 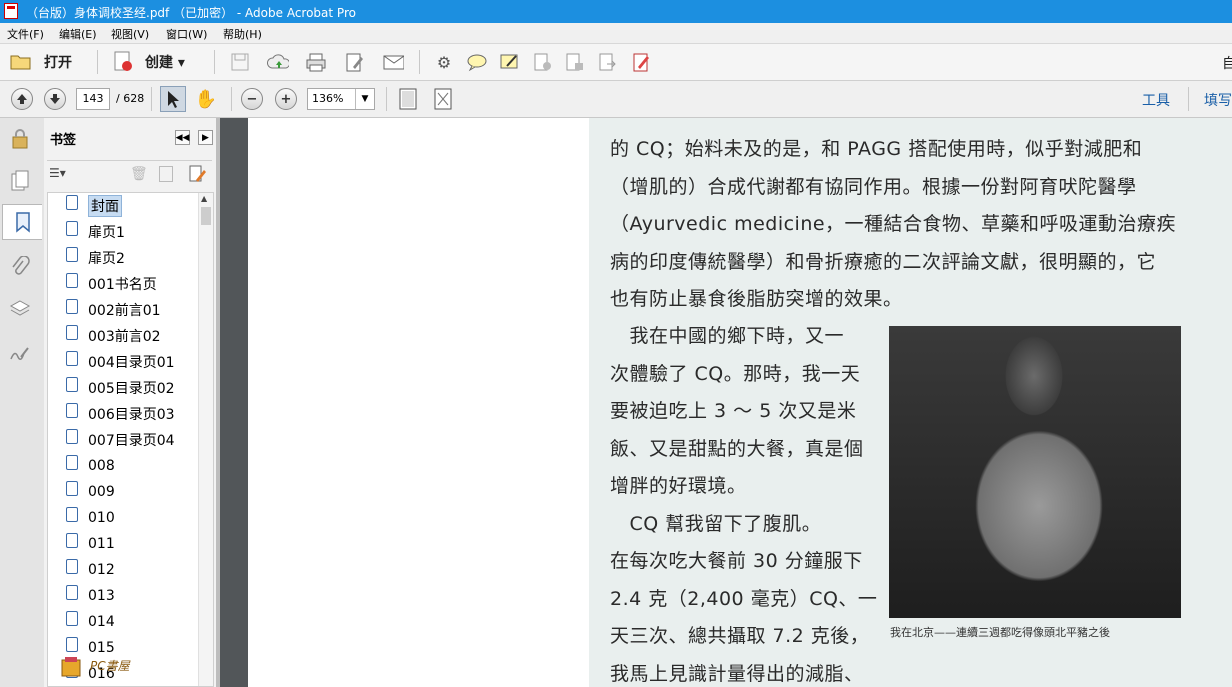 I want to click on navigation-toolbar: 143 / 628 ✋ − + 136% ▼ 工具 填写, so click(x=616, y=99).